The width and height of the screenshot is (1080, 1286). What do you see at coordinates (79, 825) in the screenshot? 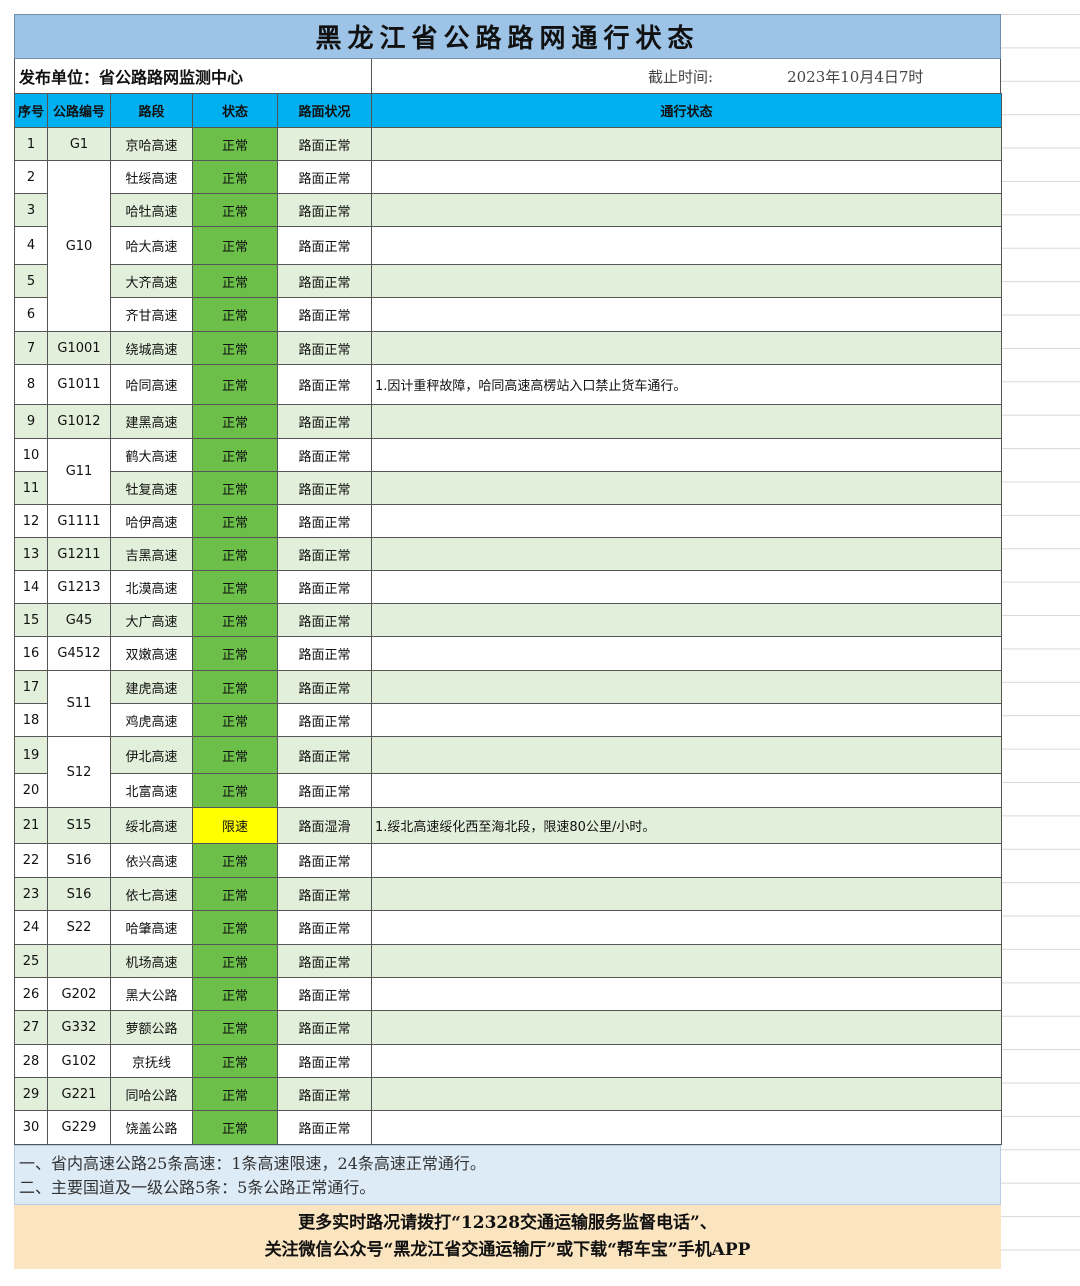
I see `road-code: S15` at bounding box center [79, 825].